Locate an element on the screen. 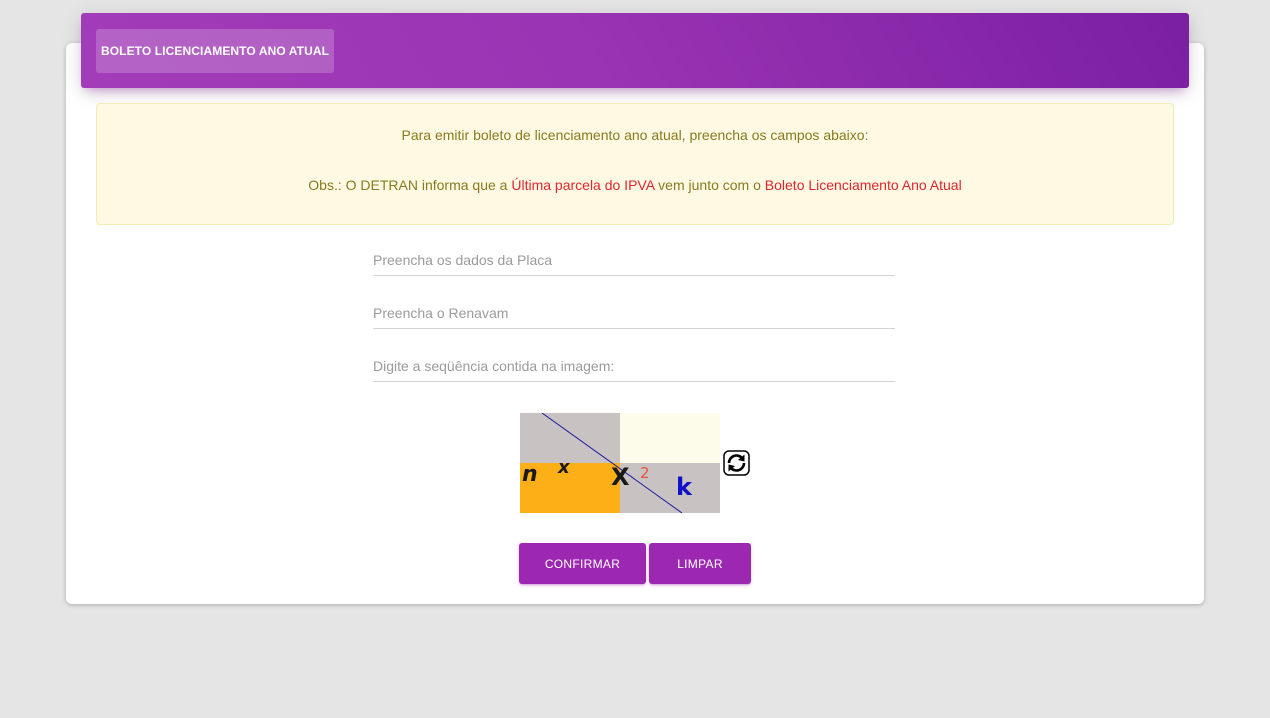 The image size is (1270, 718). renavam-field is located at coordinates (634, 314).